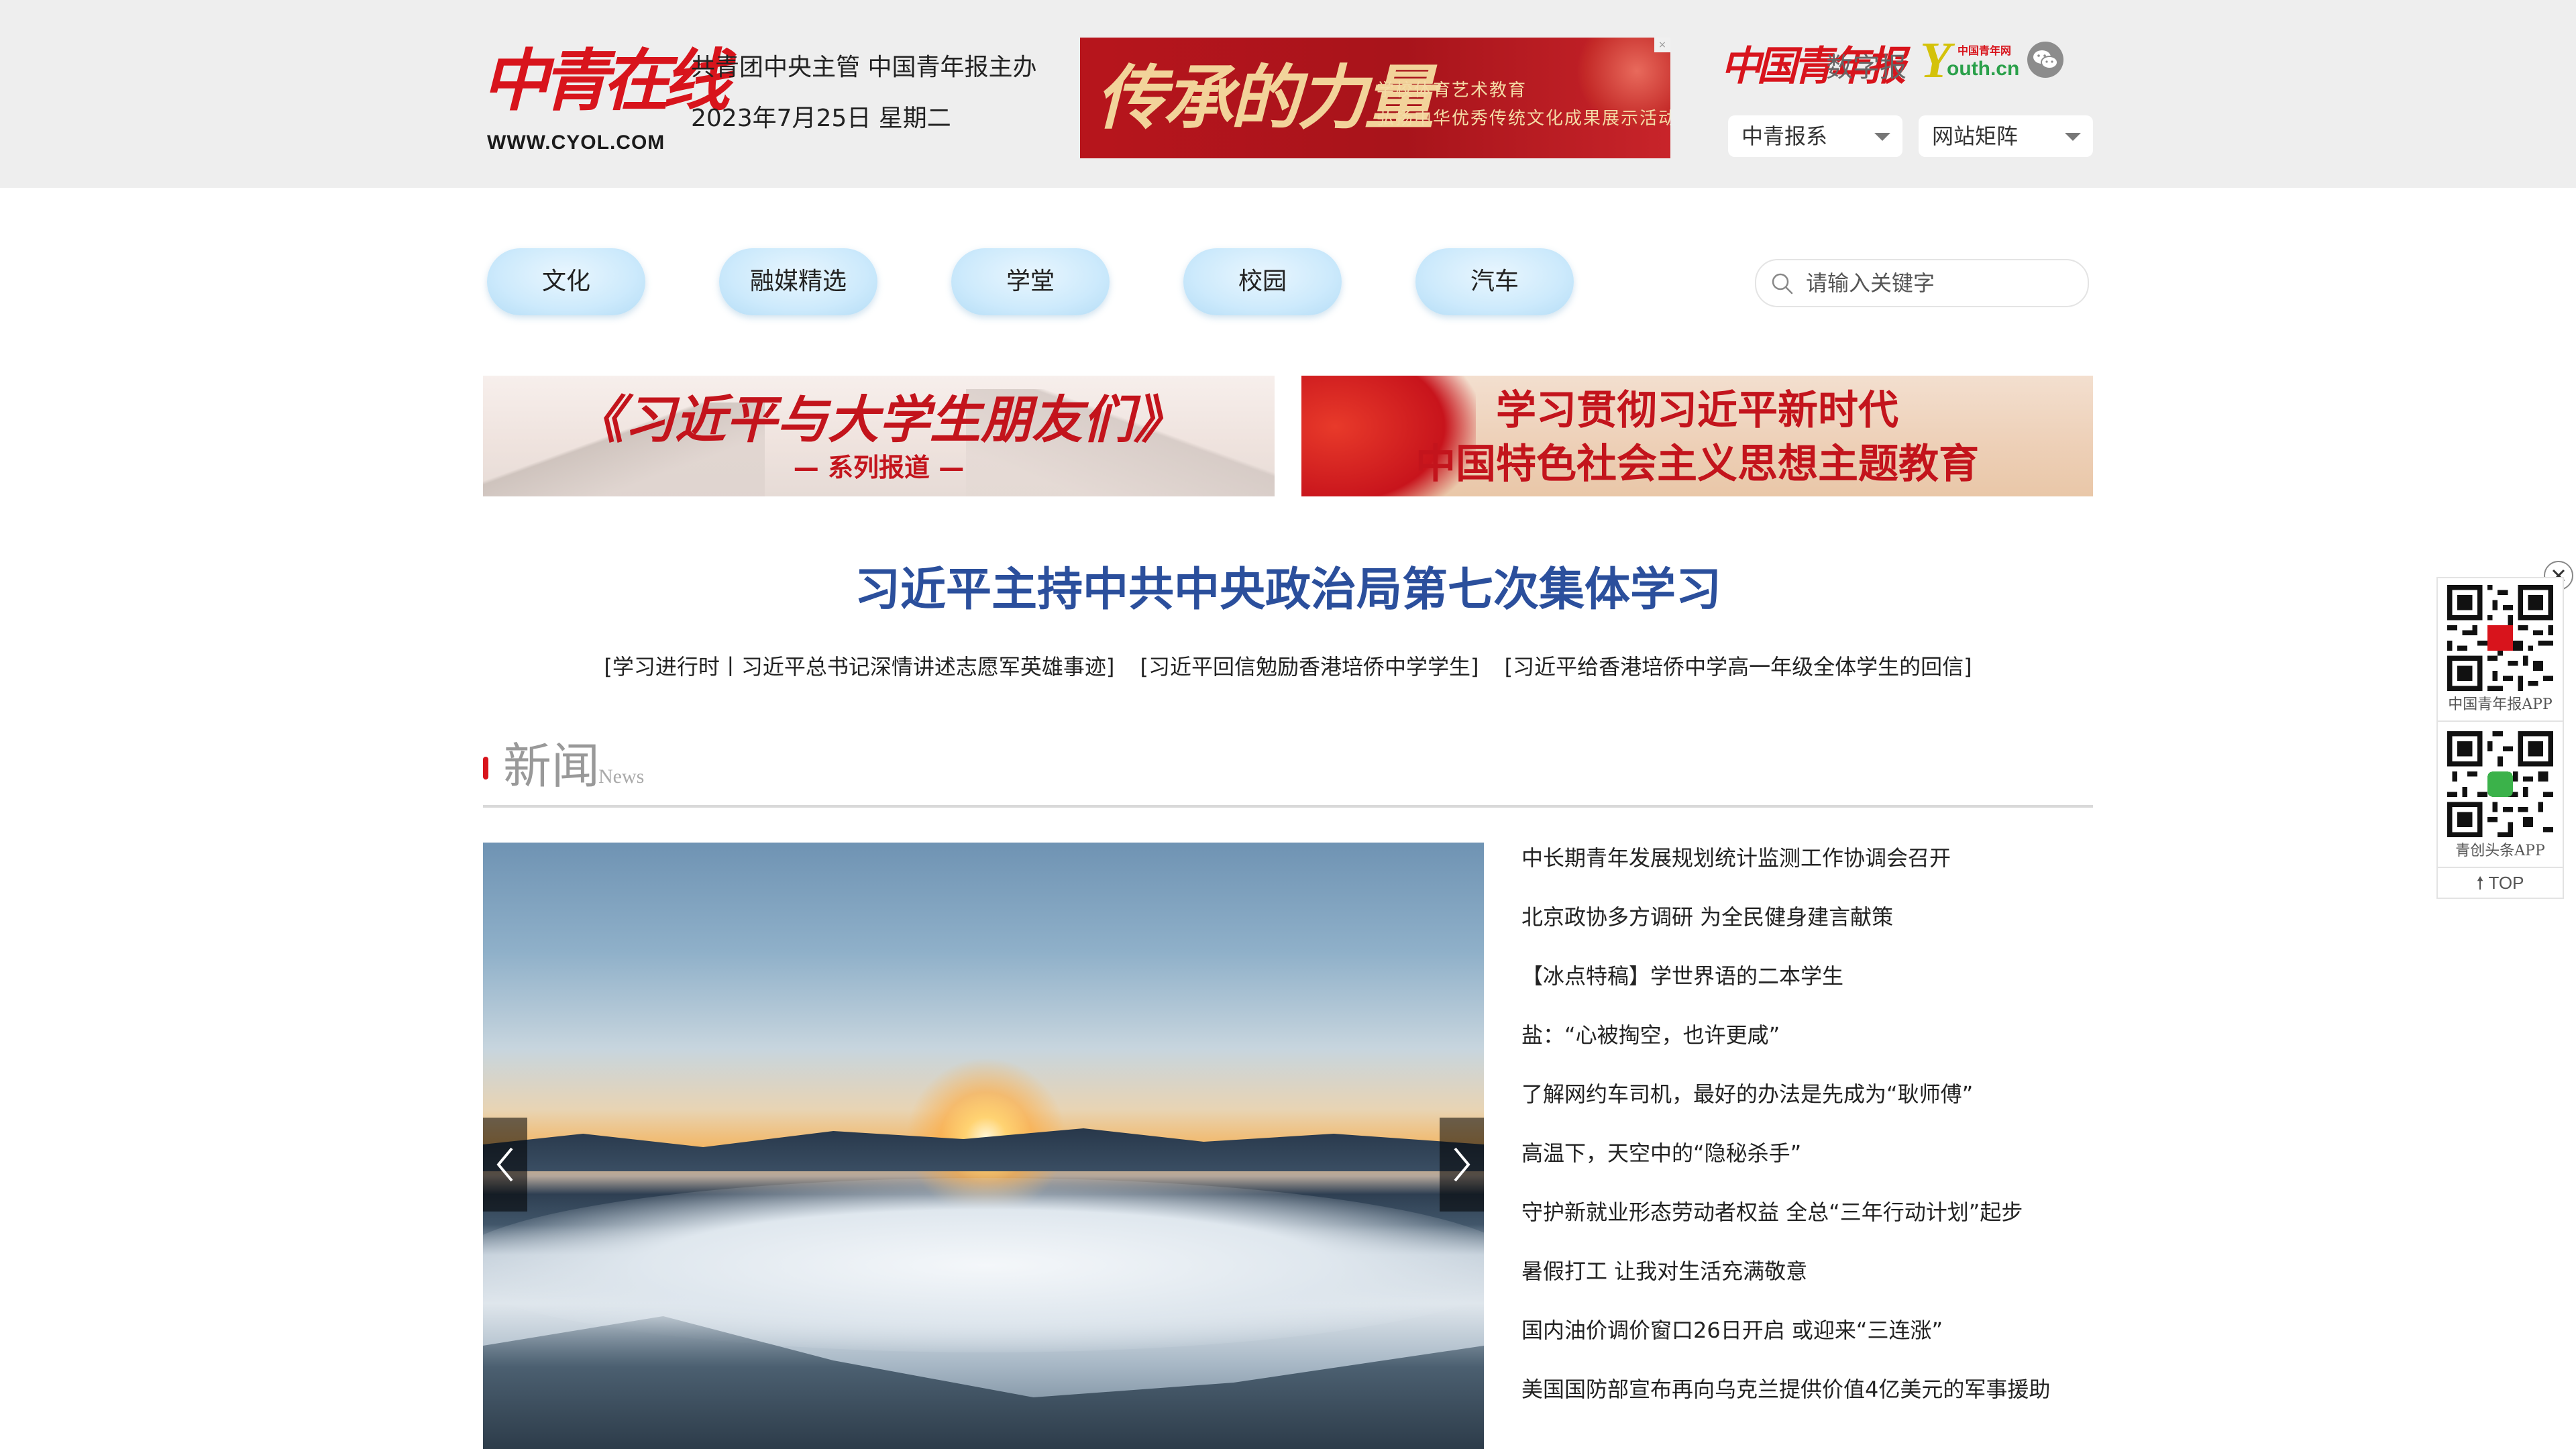  I want to click on app-qr-panel: 中国青年报APP 青创头条APP 🠕 TOP, so click(2500, 738).